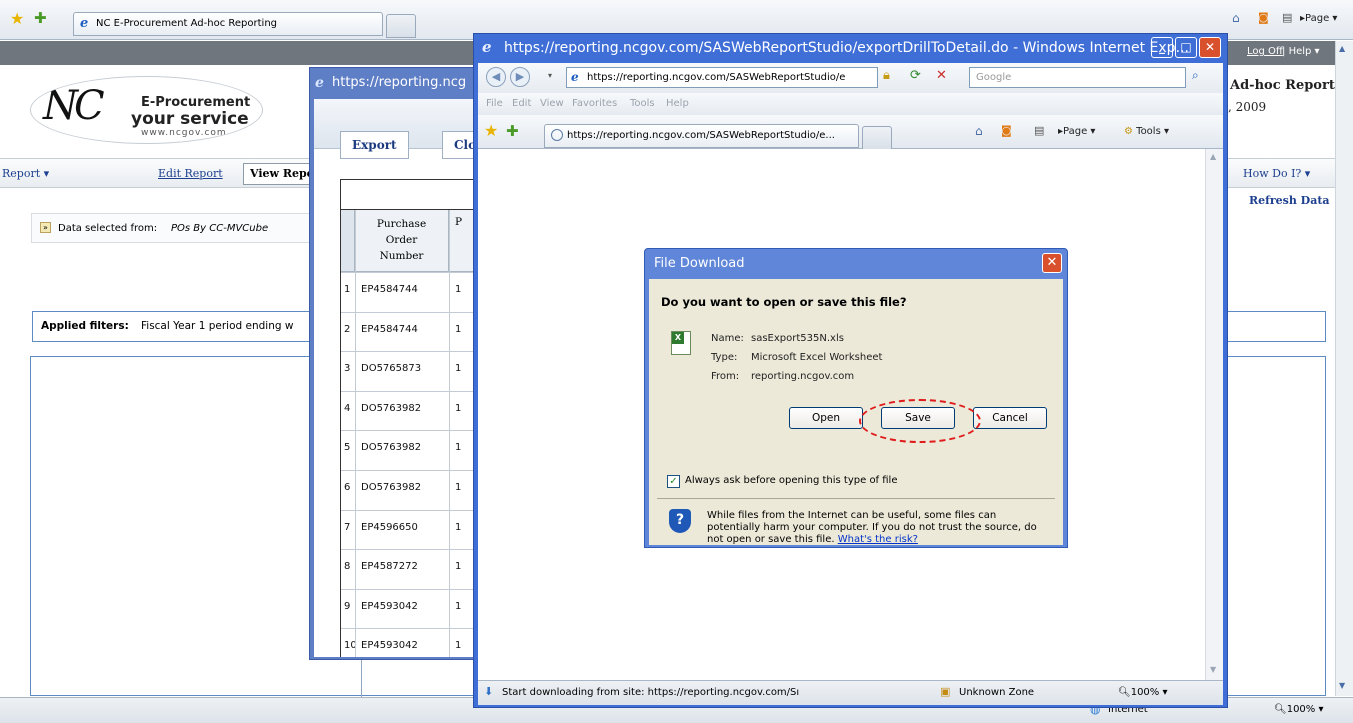  What do you see at coordinates (1299, 709) in the screenshot?
I see `main-zoom-control: 🔍︎100% ▾` at bounding box center [1299, 709].